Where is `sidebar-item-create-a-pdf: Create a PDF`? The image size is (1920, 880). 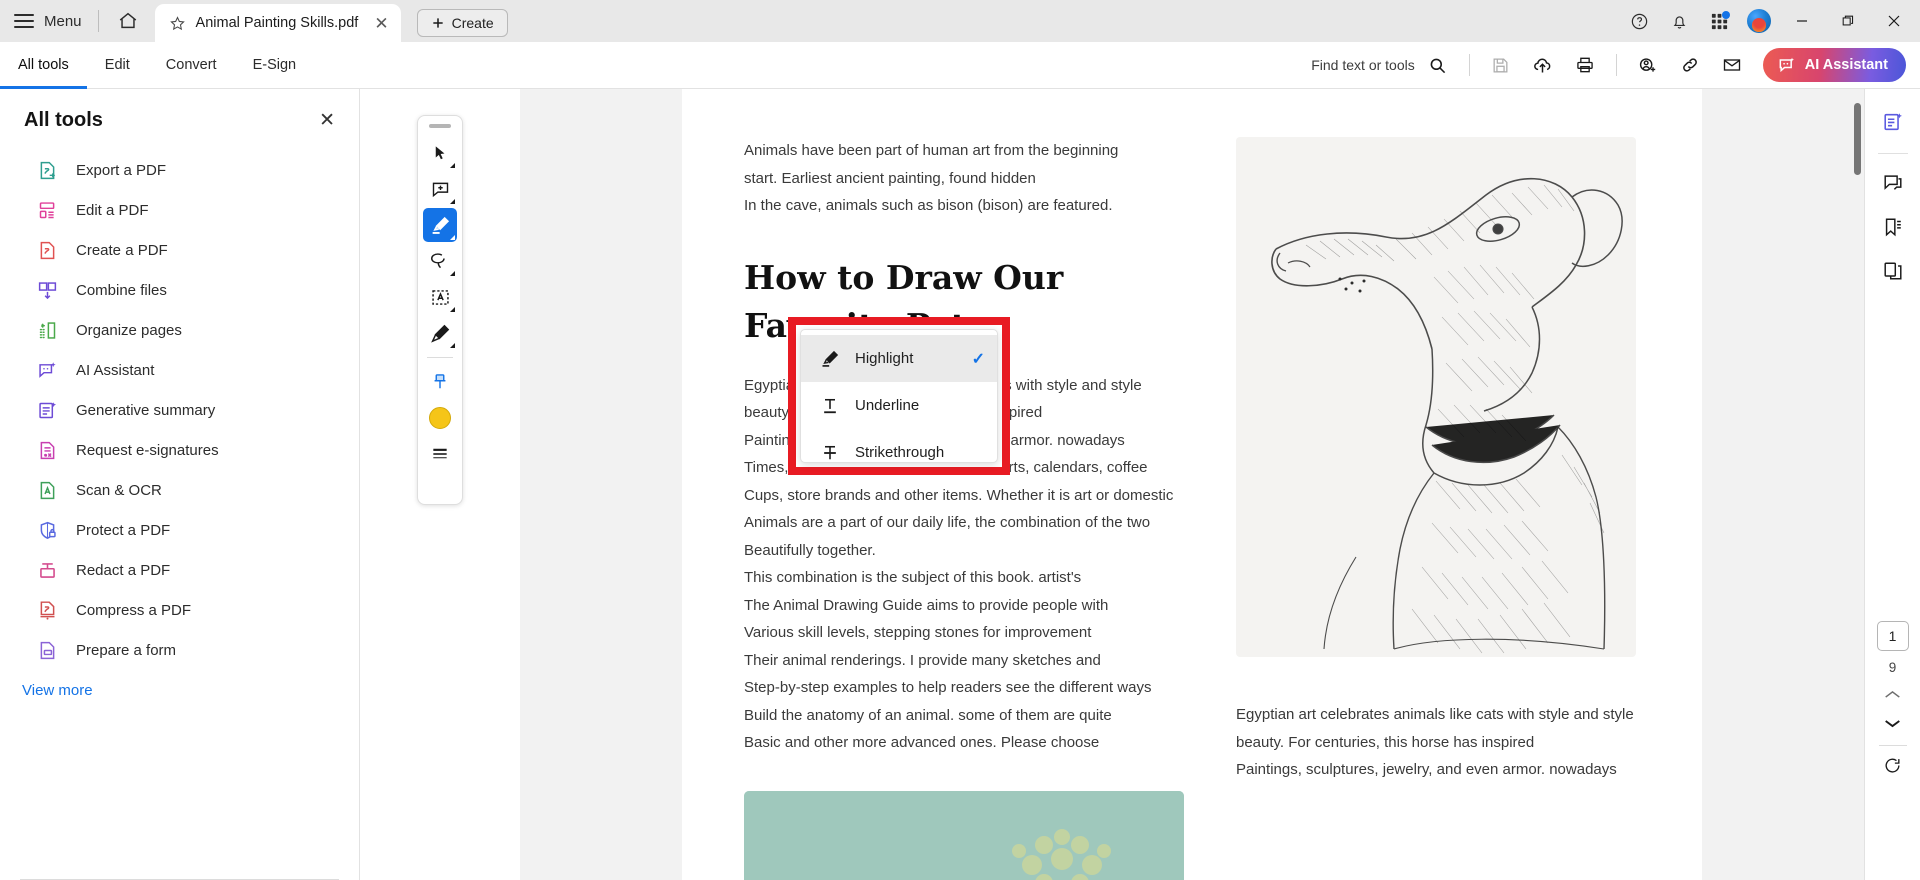
sidebar-item-create-a-pdf: Create a PDF is located at coordinates (179, 250).